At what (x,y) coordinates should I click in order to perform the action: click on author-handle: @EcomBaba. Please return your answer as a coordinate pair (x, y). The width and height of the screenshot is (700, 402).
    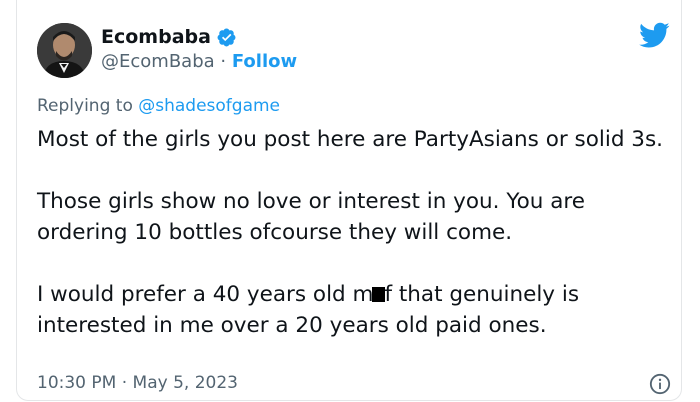
    Looking at the image, I should click on (158, 61).